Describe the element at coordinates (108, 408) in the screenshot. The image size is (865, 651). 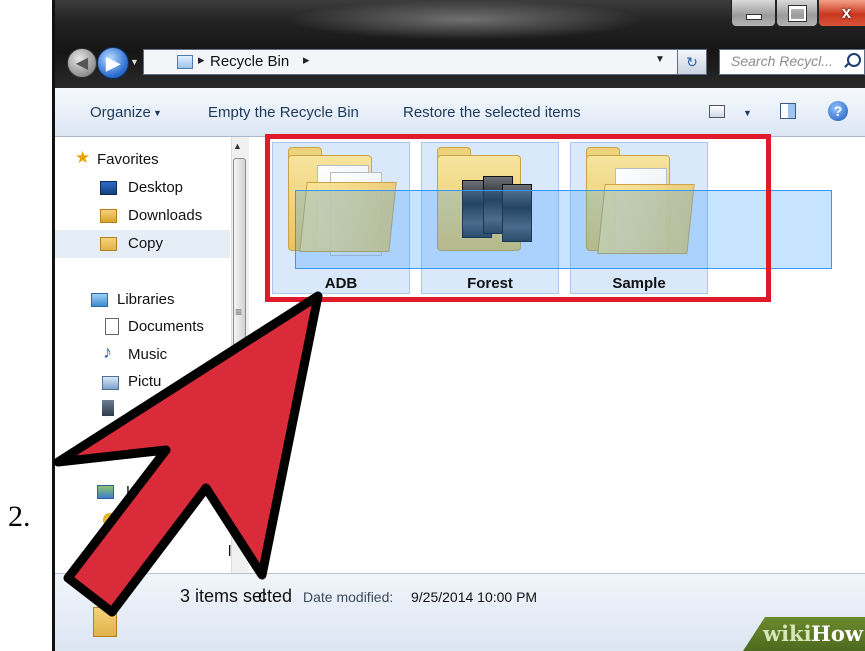
I see `videos-icon` at that location.